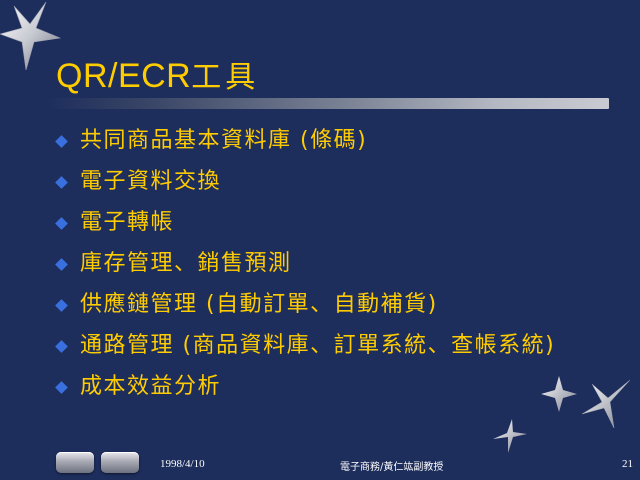 This screenshot has width=640, height=480. I want to click on bullet-item: 供應鏈管理 (自動訂單、自動補貨), so click(334, 305).